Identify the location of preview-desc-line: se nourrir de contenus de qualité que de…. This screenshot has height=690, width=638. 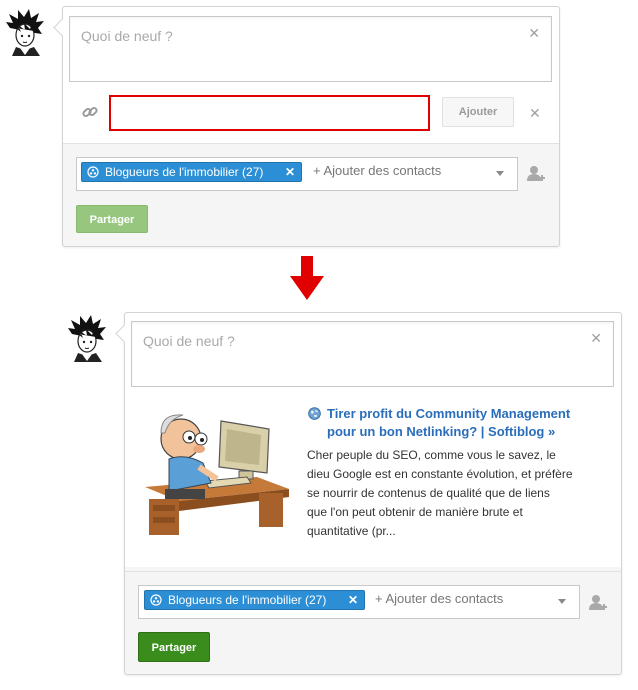
(428, 493).